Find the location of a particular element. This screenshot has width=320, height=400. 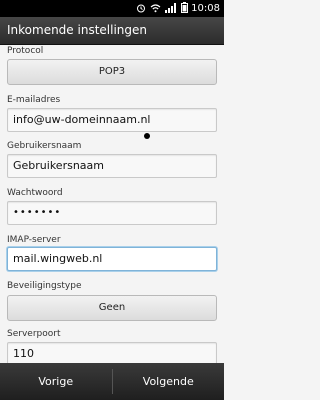

server-port-label: Serverpoort is located at coordinates (34, 334).